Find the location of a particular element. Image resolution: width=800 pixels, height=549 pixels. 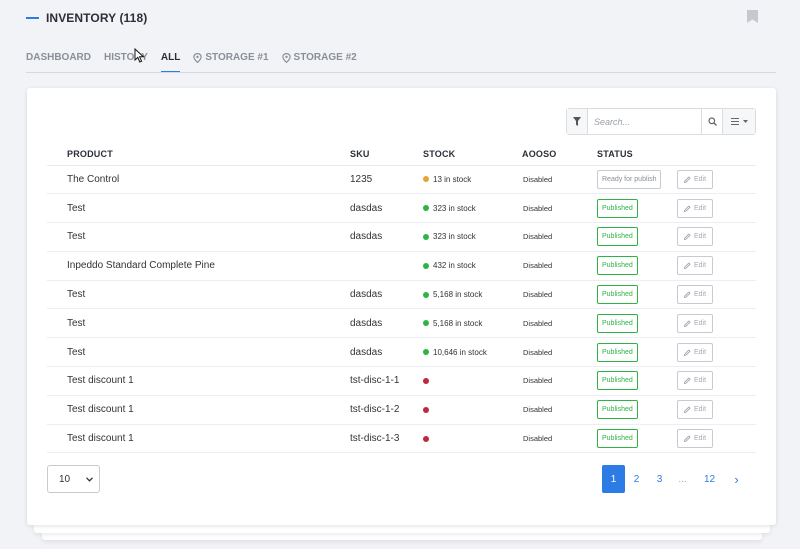

page-button-3: 3 is located at coordinates (659, 479).